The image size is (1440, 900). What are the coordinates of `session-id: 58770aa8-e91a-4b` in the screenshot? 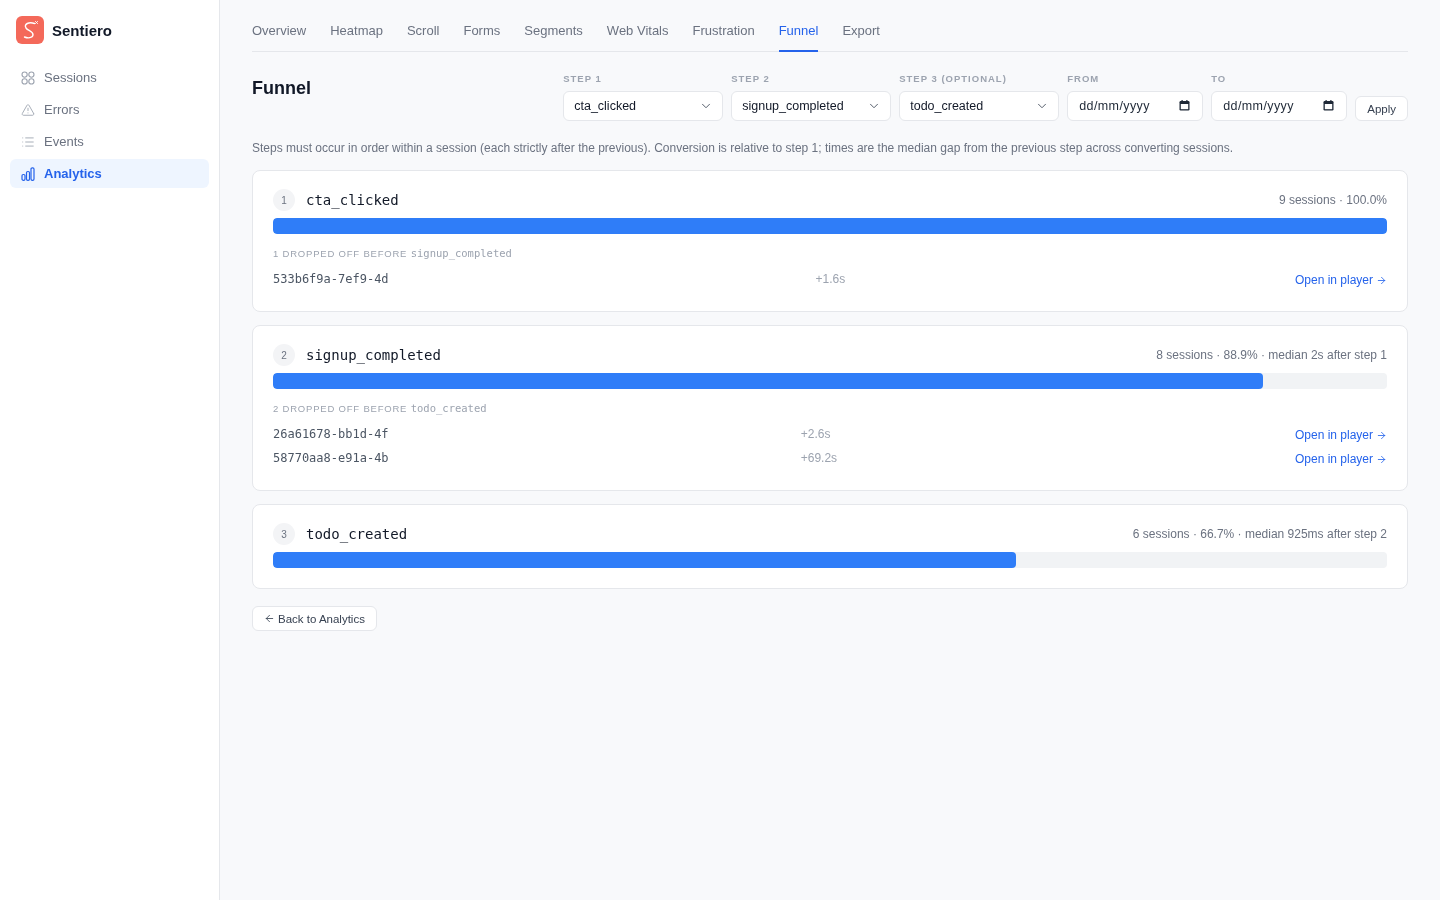 It's located at (537, 458).